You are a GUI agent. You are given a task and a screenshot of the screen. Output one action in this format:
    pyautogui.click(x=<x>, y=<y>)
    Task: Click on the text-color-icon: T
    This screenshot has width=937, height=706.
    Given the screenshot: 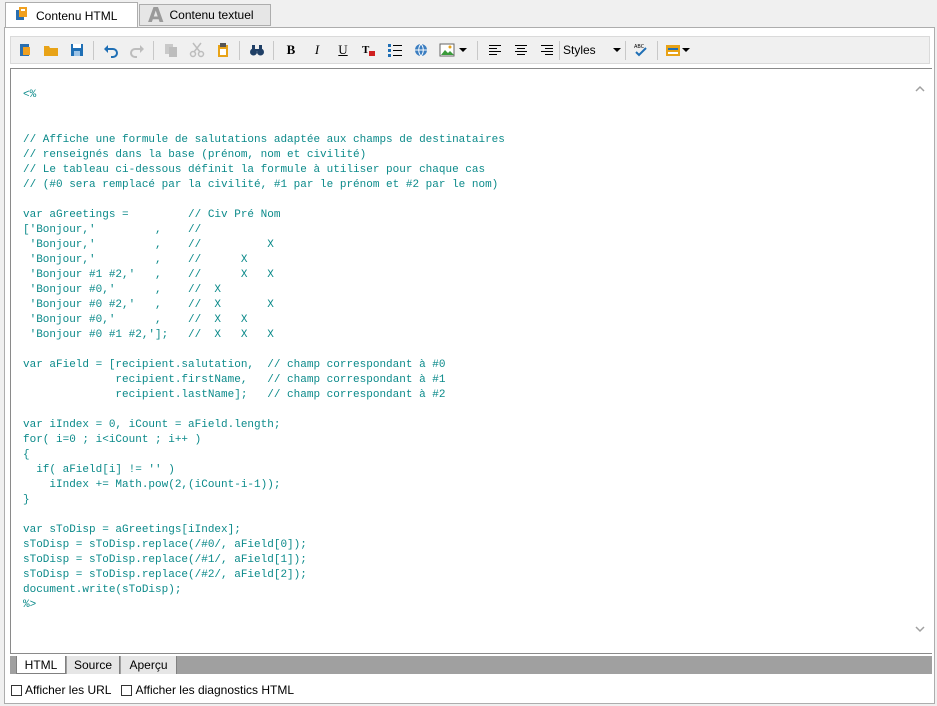 What is the action you would take?
    pyautogui.click(x=369, y=50)
    